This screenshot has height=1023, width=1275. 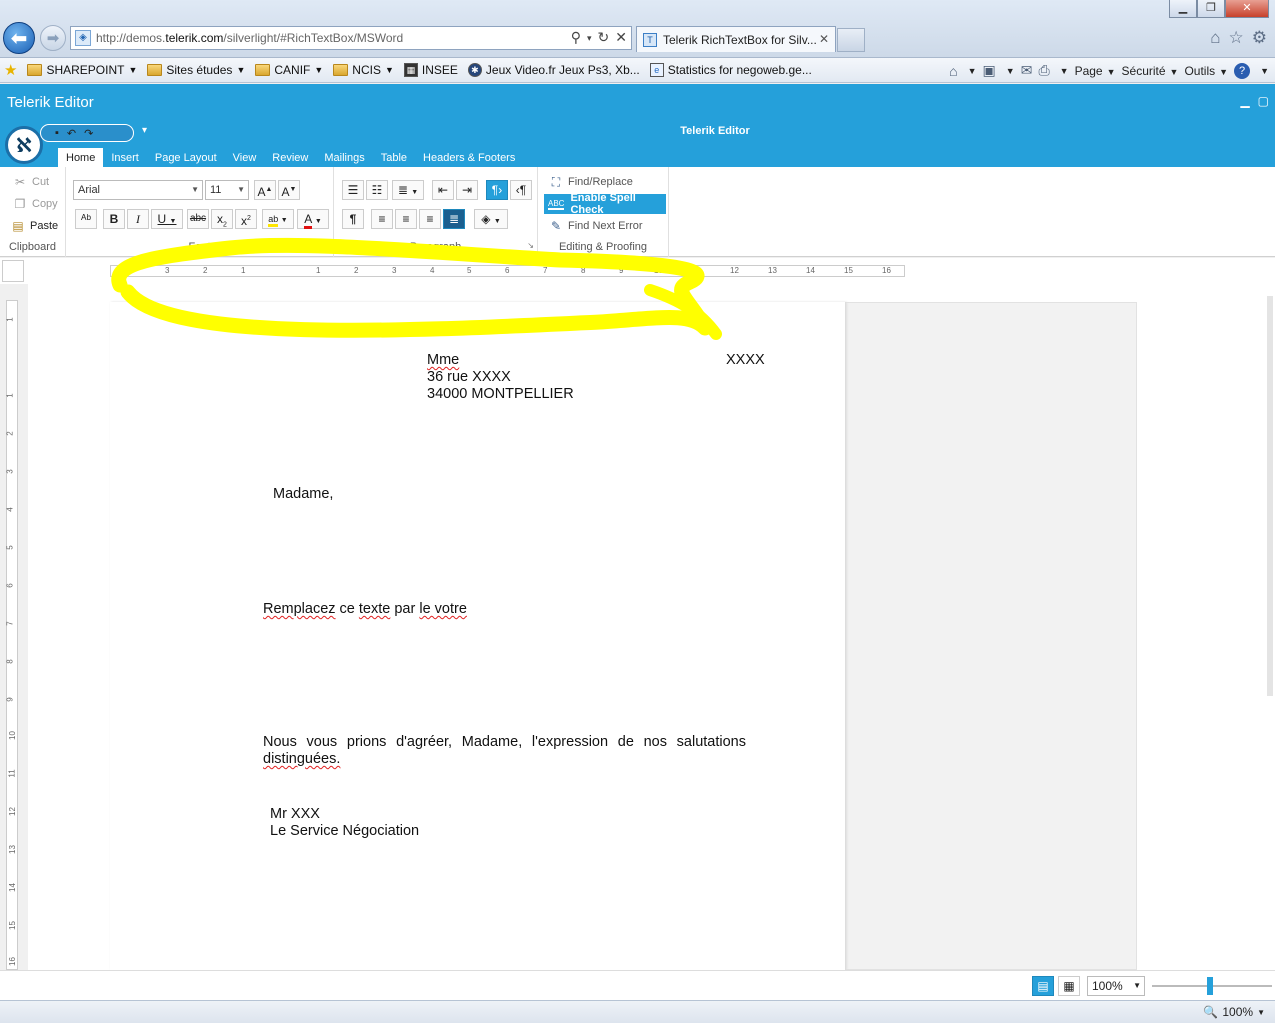 What do you see at coordinates (430, 219) in the screenshot?
I see `align-right-button: ≡` at bounding box center [430, 219].